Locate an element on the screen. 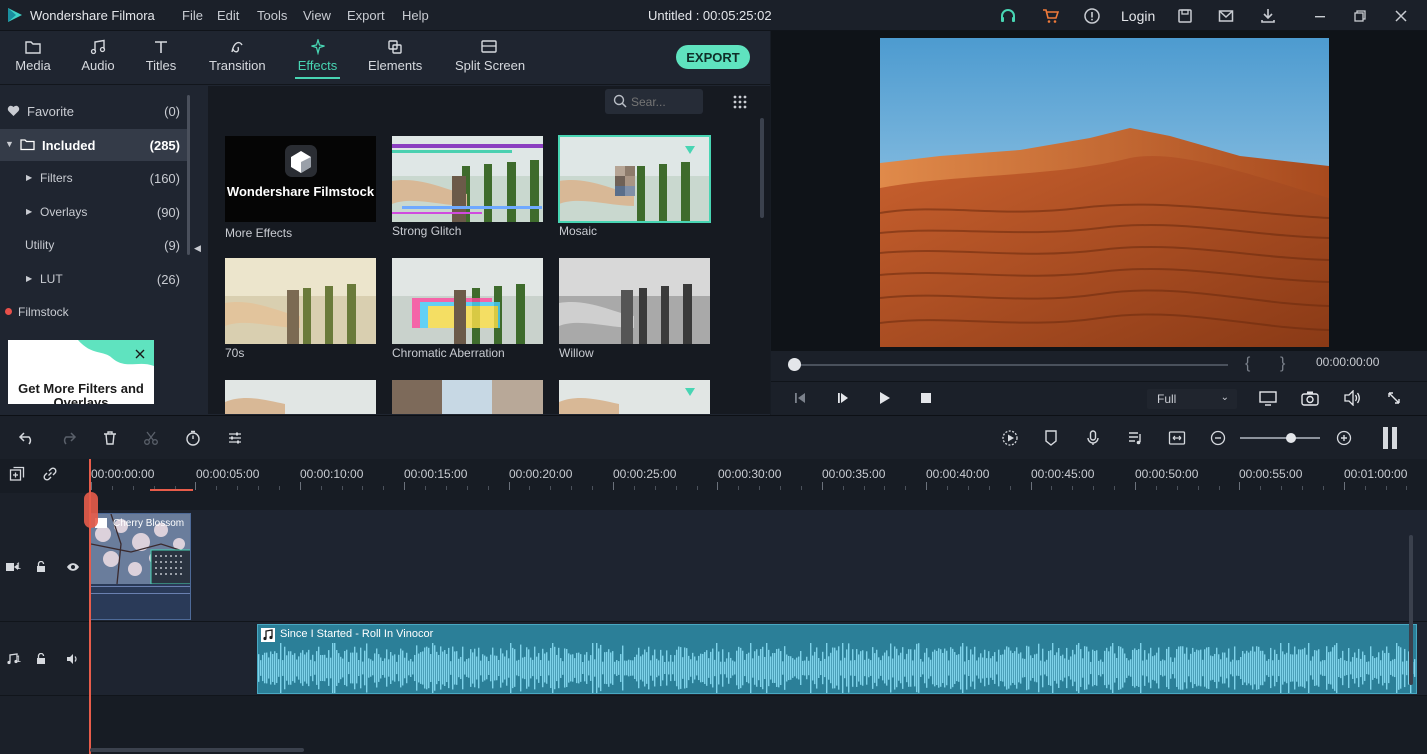  effect-thumb-70s is located at coordinates (300, 301).